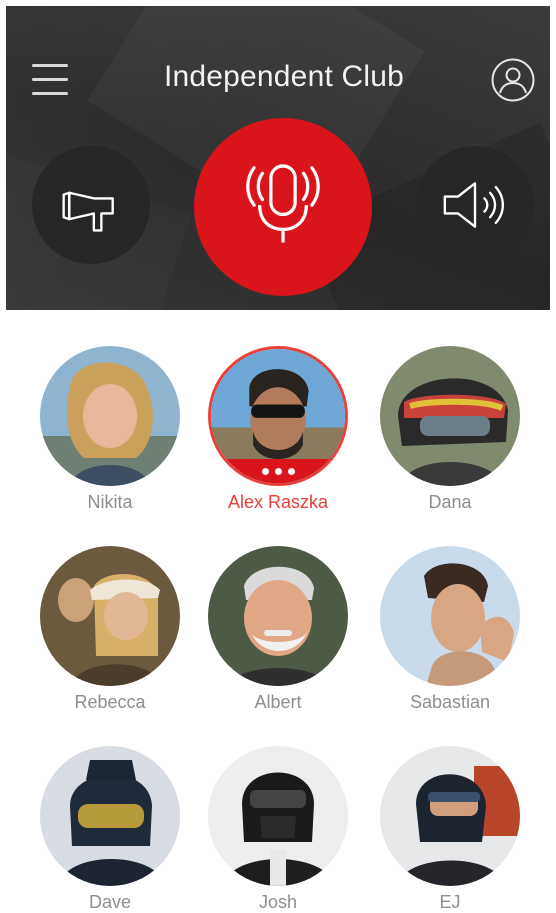  I want to click on hamburger-menu-icon, so click(51, 80).